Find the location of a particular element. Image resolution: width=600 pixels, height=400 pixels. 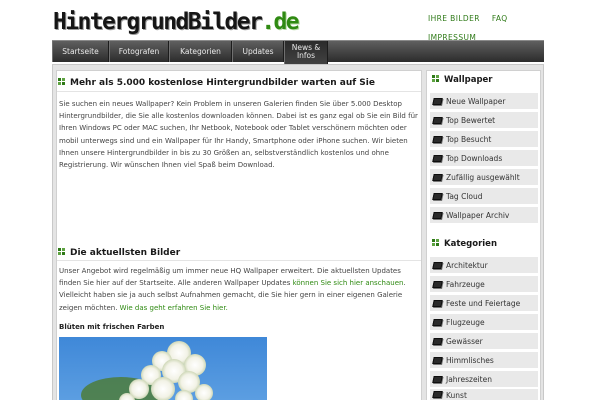

sidebar-item-jahreszeiten: Jahreszeiten is located at coordinates (484, 379).